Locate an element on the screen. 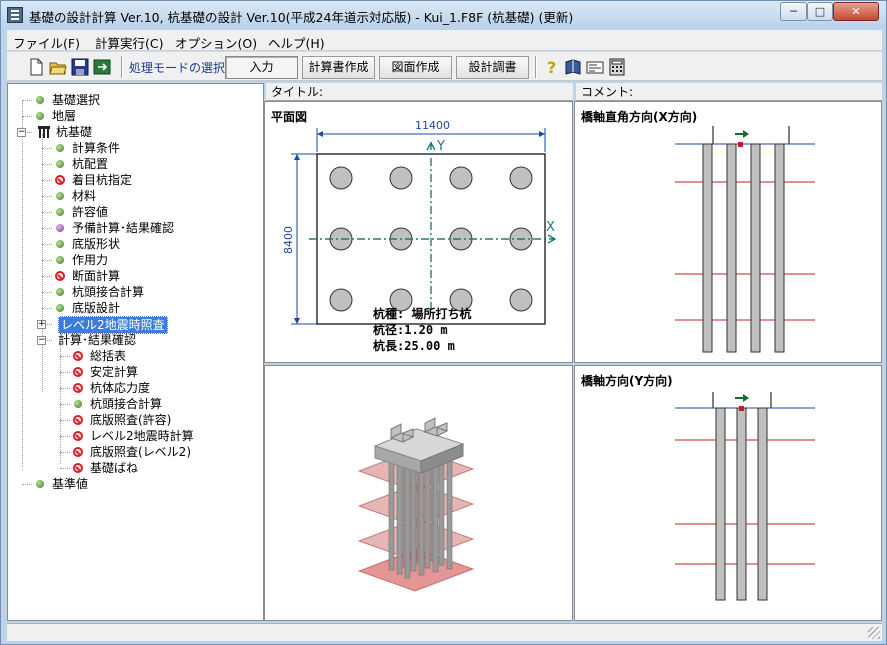  title-field: タイトル: is located at coordinates (419, 92).